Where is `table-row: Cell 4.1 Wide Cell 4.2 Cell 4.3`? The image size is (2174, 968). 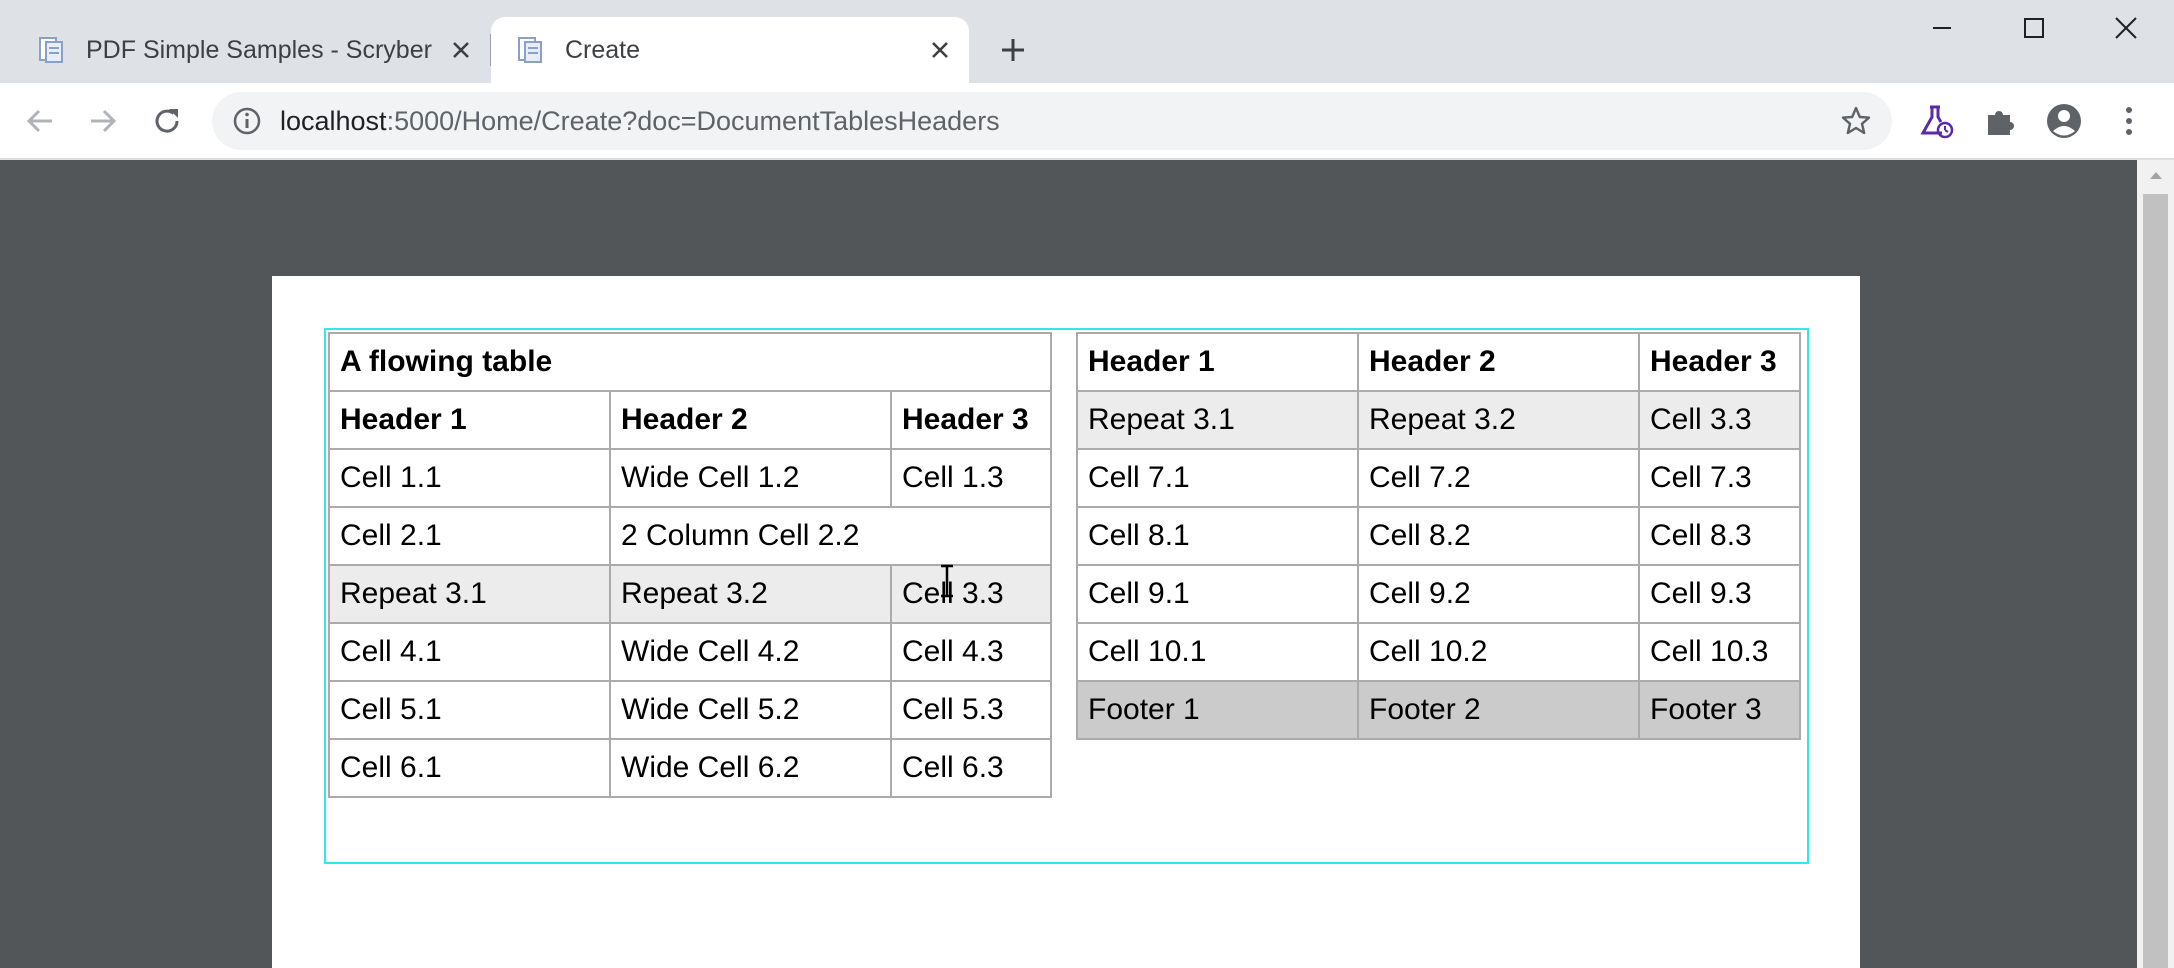
table-row: Cell 4.1 Wide Cell 4.2 Cell 4.3 is located at coordinates (690, 652).